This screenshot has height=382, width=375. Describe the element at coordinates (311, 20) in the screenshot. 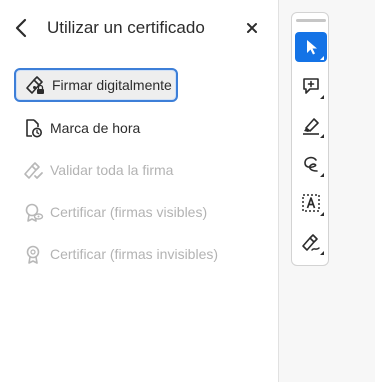

I see `drag-handle` at that location.